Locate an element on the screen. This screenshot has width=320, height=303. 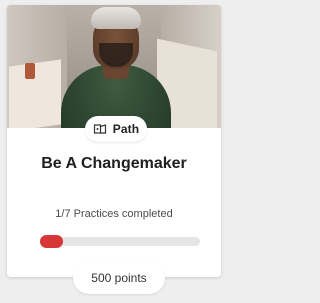
progress-text: 1/7 Practices completed is located at coordinates (114, 214).